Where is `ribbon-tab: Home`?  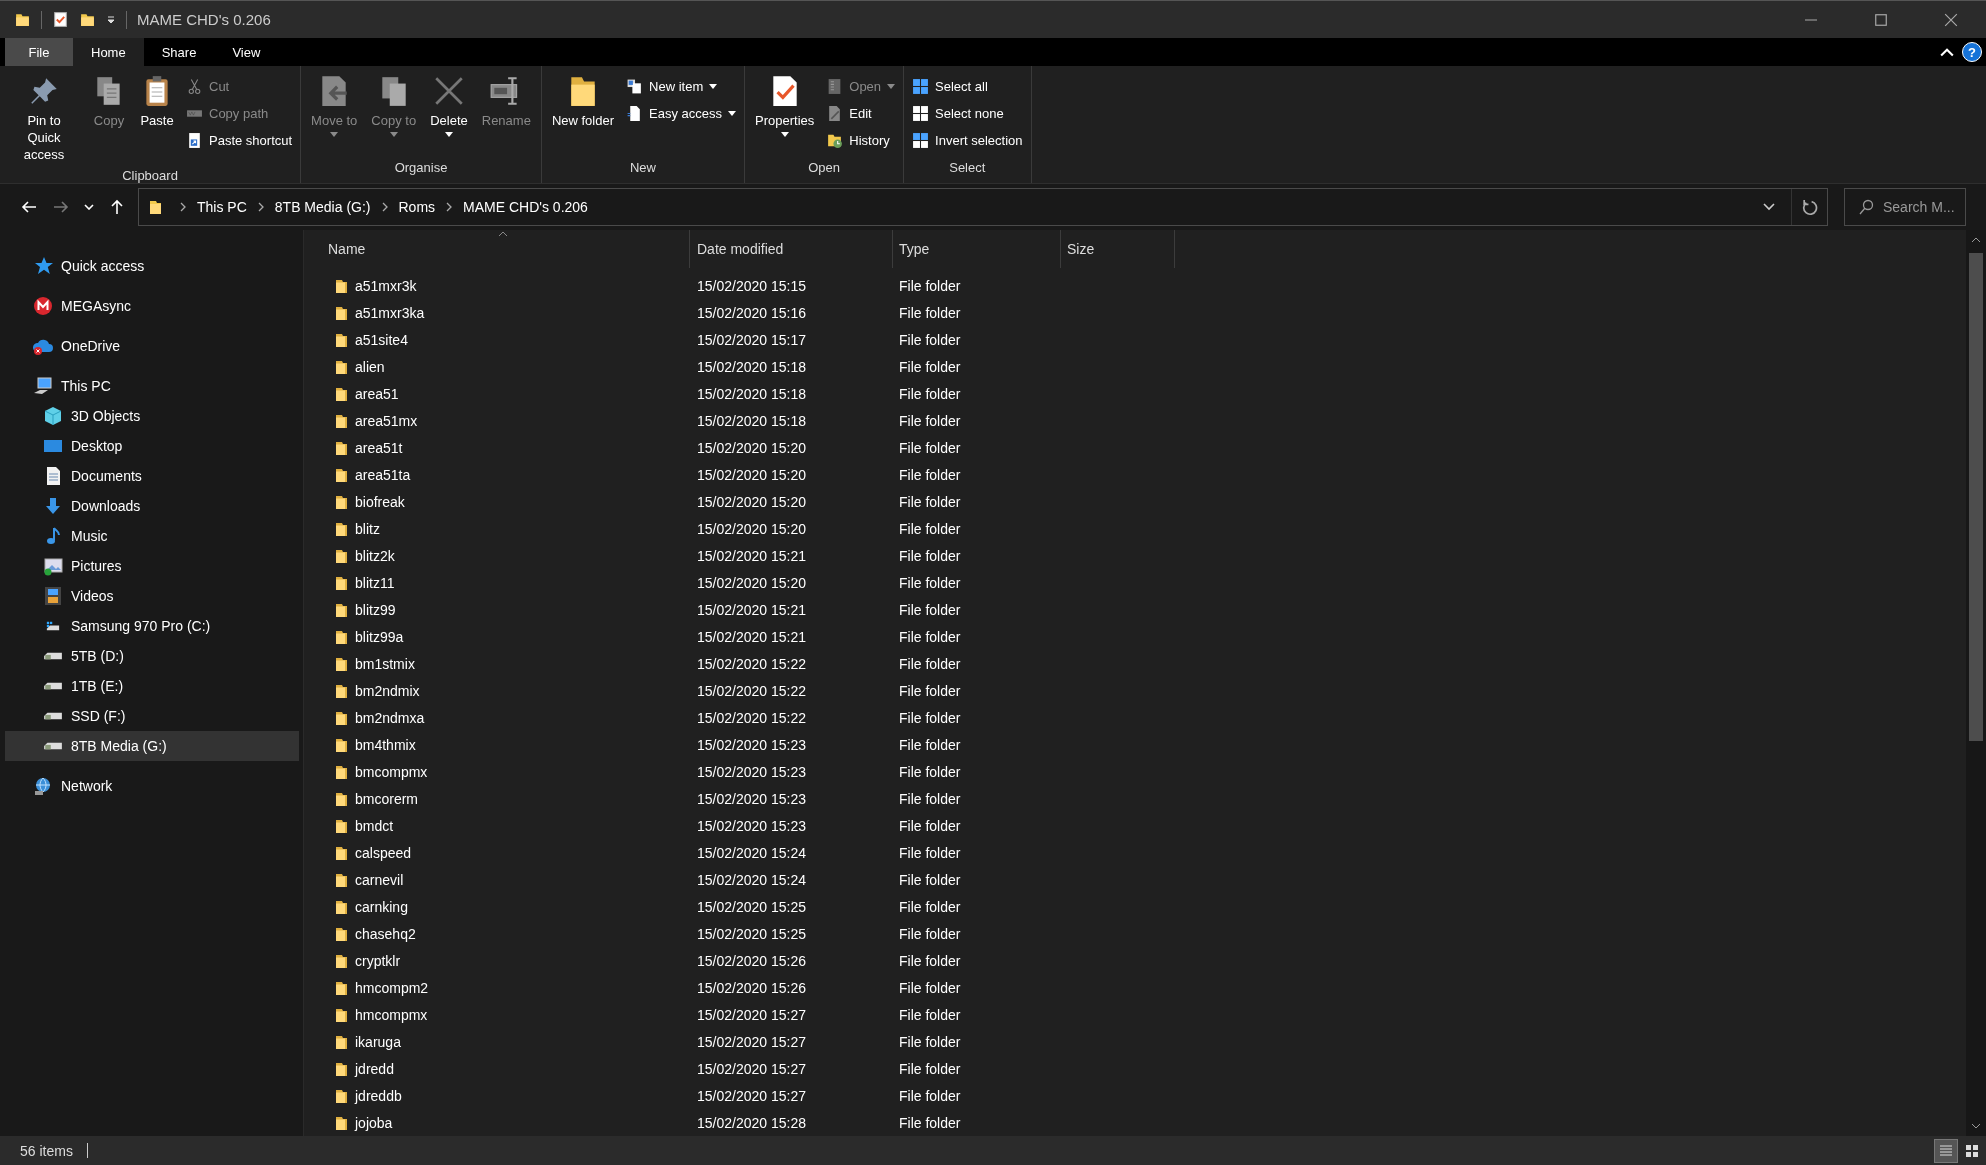
ribbon-tab: Home is located at coordinates (108, 52).